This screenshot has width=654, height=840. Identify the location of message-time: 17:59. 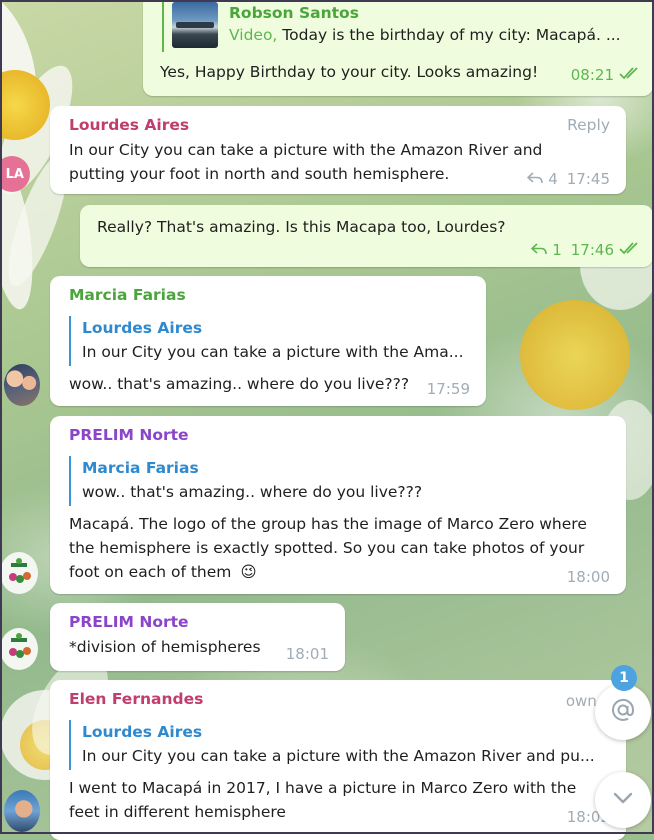
(448, 389).